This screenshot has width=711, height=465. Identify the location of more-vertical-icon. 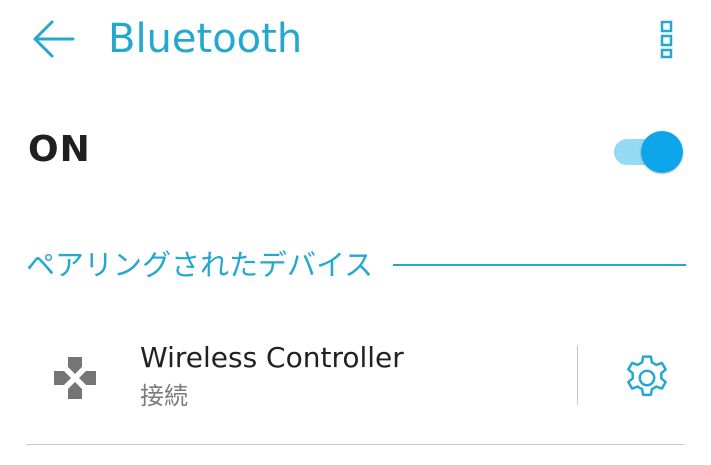
(666, 39).